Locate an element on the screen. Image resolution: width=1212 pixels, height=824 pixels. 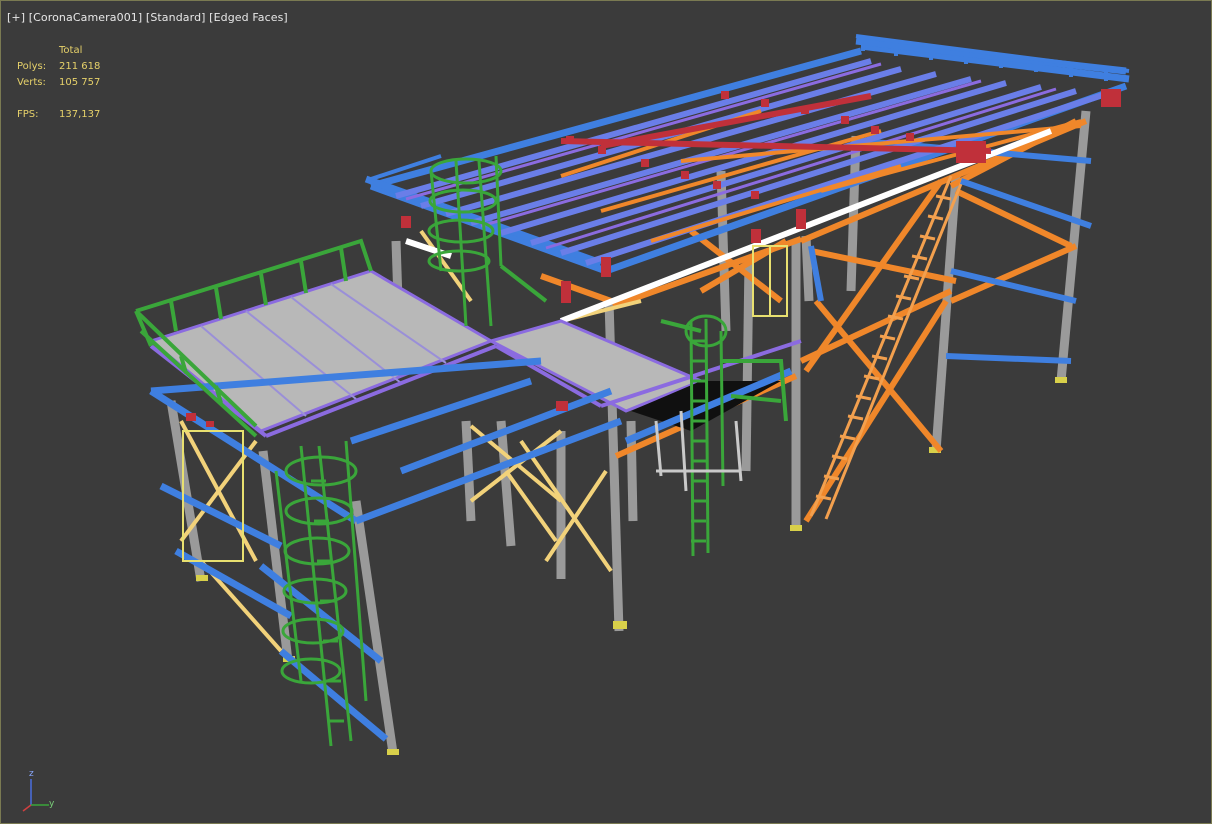
fps-label: FPS: is located at coordinates (28, 114).